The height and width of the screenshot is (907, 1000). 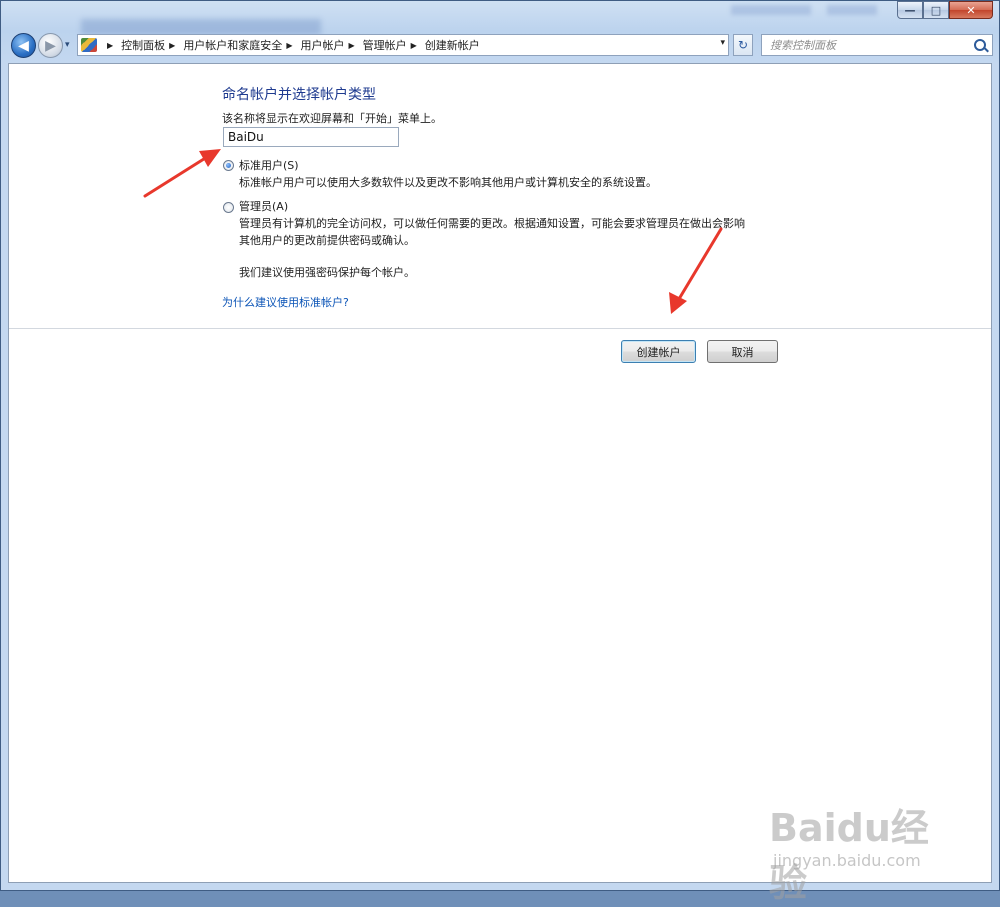 I want to click on baidu-watermark: Baidu经验 jingyan.baidu.com, so click(x=864, y=847).